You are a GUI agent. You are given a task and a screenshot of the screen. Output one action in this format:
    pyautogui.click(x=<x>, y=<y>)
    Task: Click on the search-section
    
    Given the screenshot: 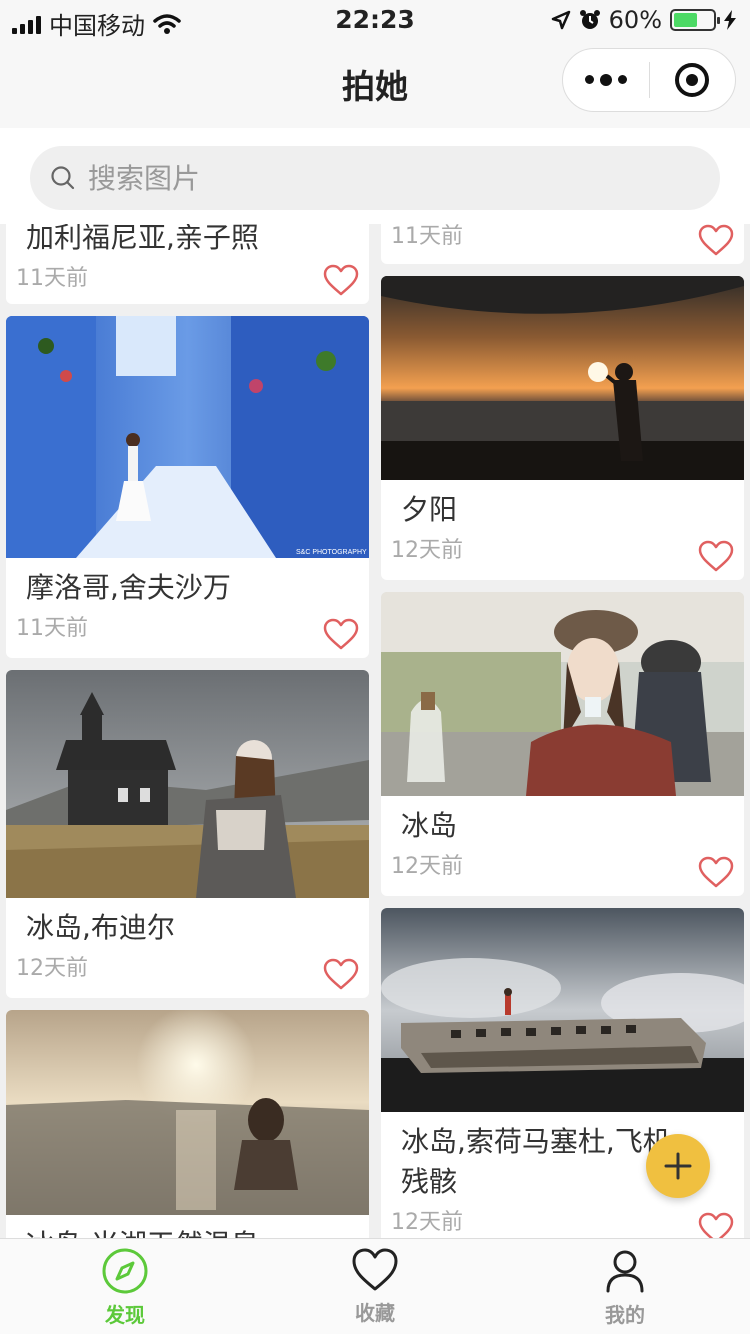 What is the action you would take?
    pyautogui.click(x=375, y=176)
    